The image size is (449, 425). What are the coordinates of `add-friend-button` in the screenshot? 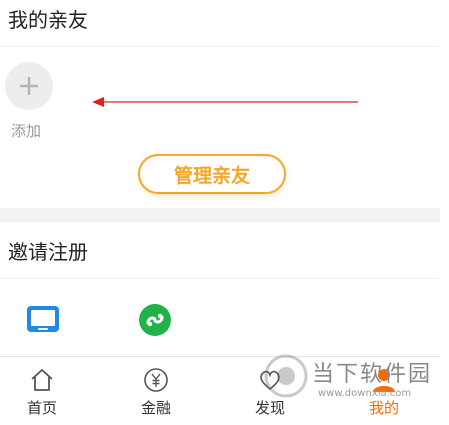 It's located at (29, 86).